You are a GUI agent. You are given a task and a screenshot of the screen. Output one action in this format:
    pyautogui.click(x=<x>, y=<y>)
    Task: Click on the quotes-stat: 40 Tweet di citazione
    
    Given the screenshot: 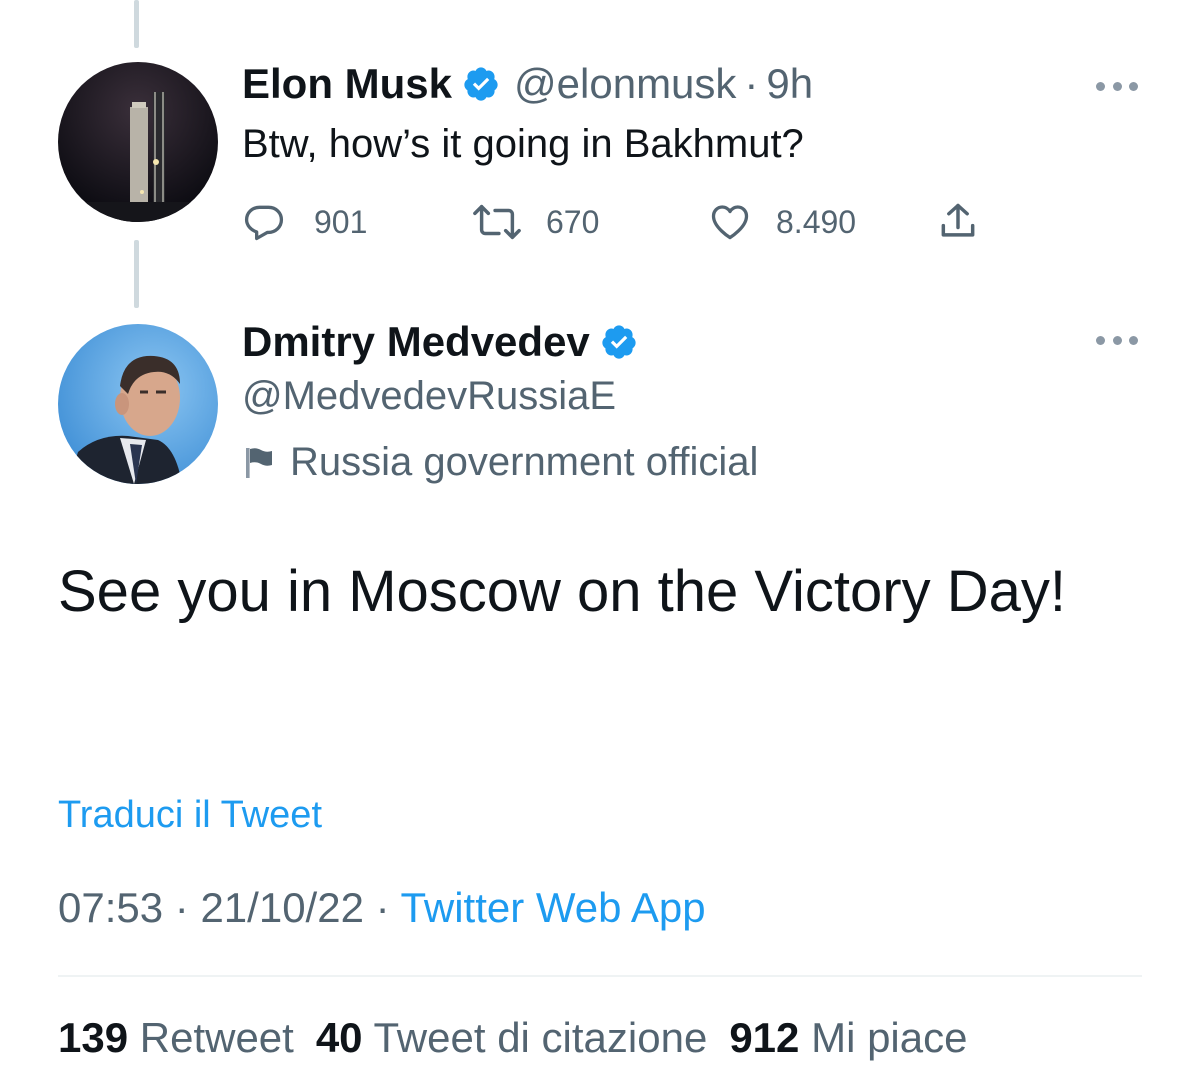 What is the action you would take?
    pyautogui.click(x=512, y=1037)
    